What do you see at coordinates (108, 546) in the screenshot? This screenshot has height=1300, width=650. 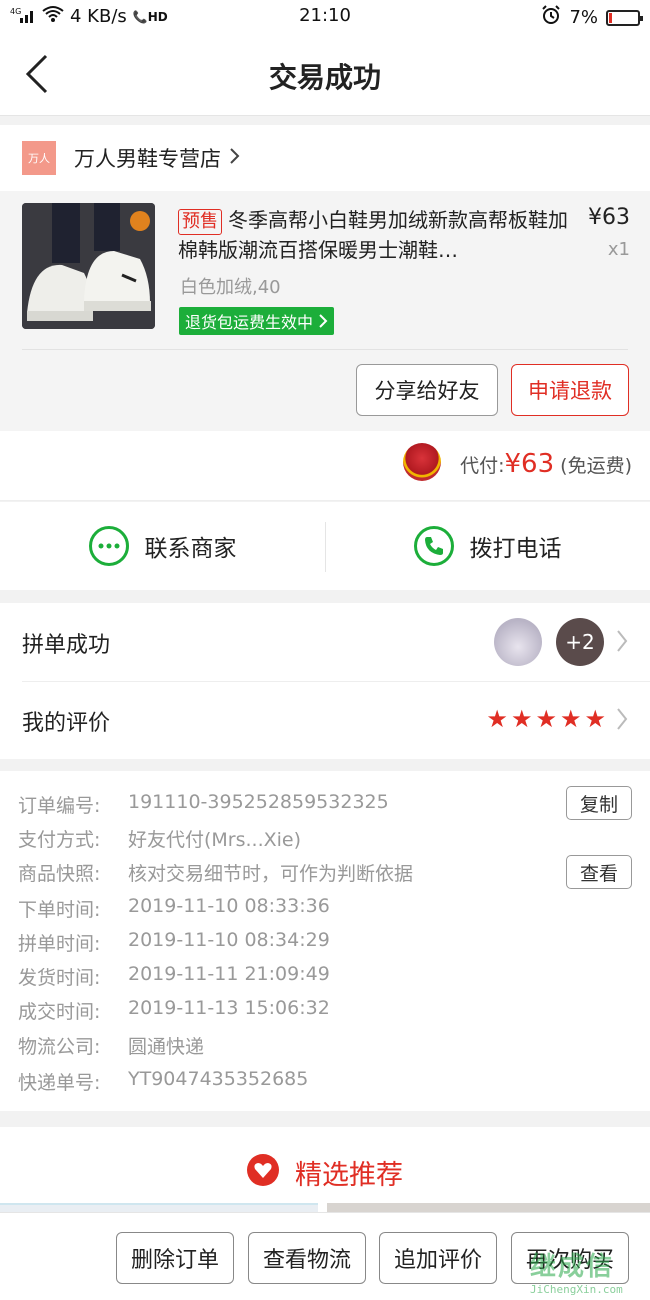 I see `chat-icon` at bounding box center [108, 546].